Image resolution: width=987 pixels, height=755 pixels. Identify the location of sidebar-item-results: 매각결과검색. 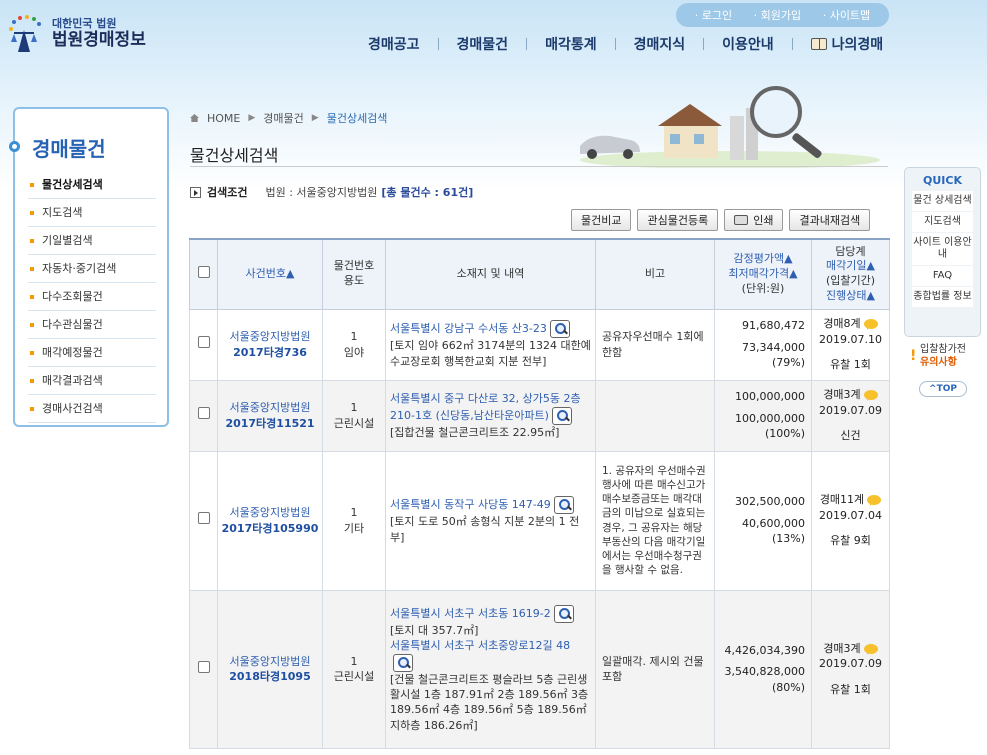
(92, 381).